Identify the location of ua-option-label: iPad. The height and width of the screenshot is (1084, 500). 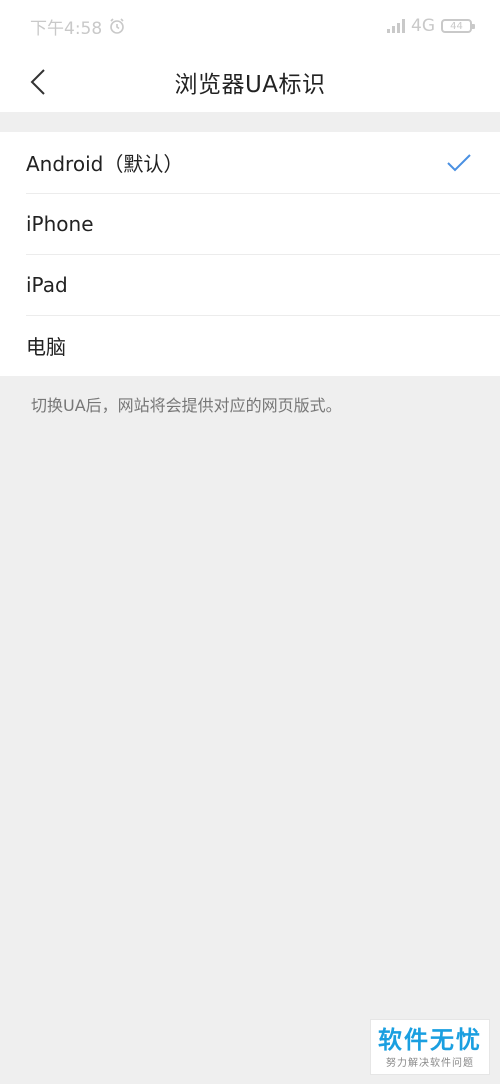
(47, 284).